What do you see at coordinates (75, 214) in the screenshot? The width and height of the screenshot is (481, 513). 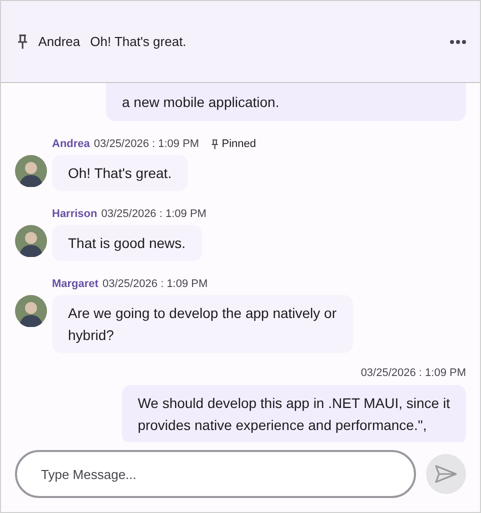 I see `author-name: Harrison` at bounding box center [75, 214].